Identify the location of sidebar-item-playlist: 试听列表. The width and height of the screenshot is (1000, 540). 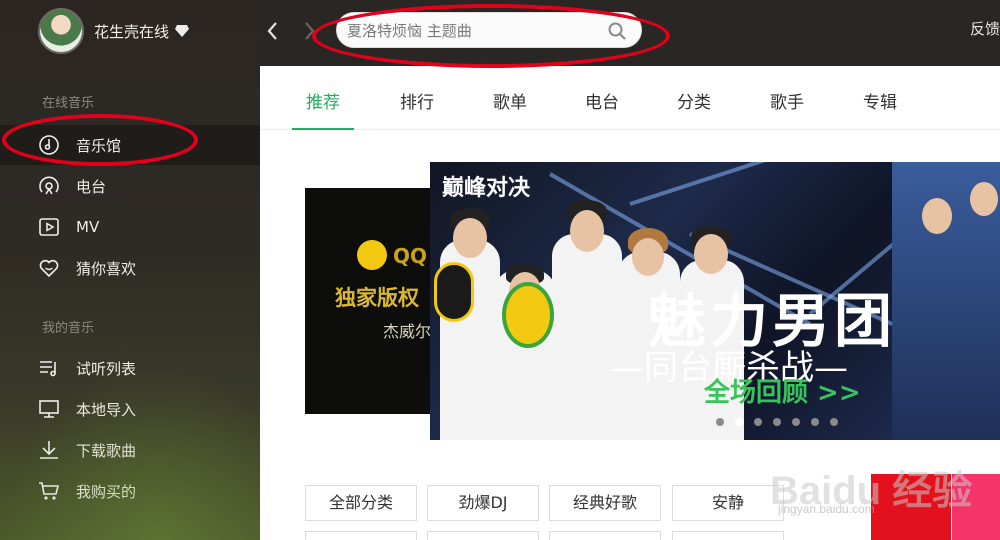
(130, 368).